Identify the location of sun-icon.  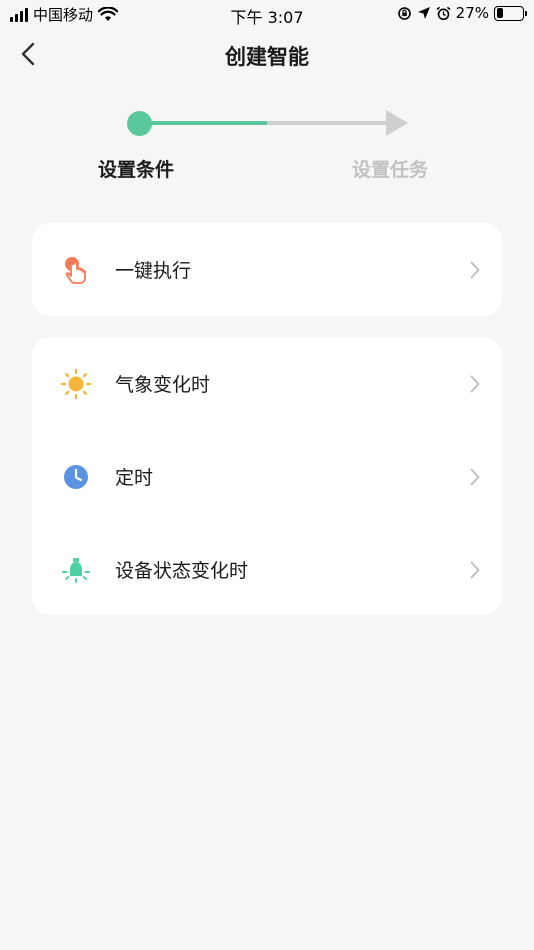
(76, 384).